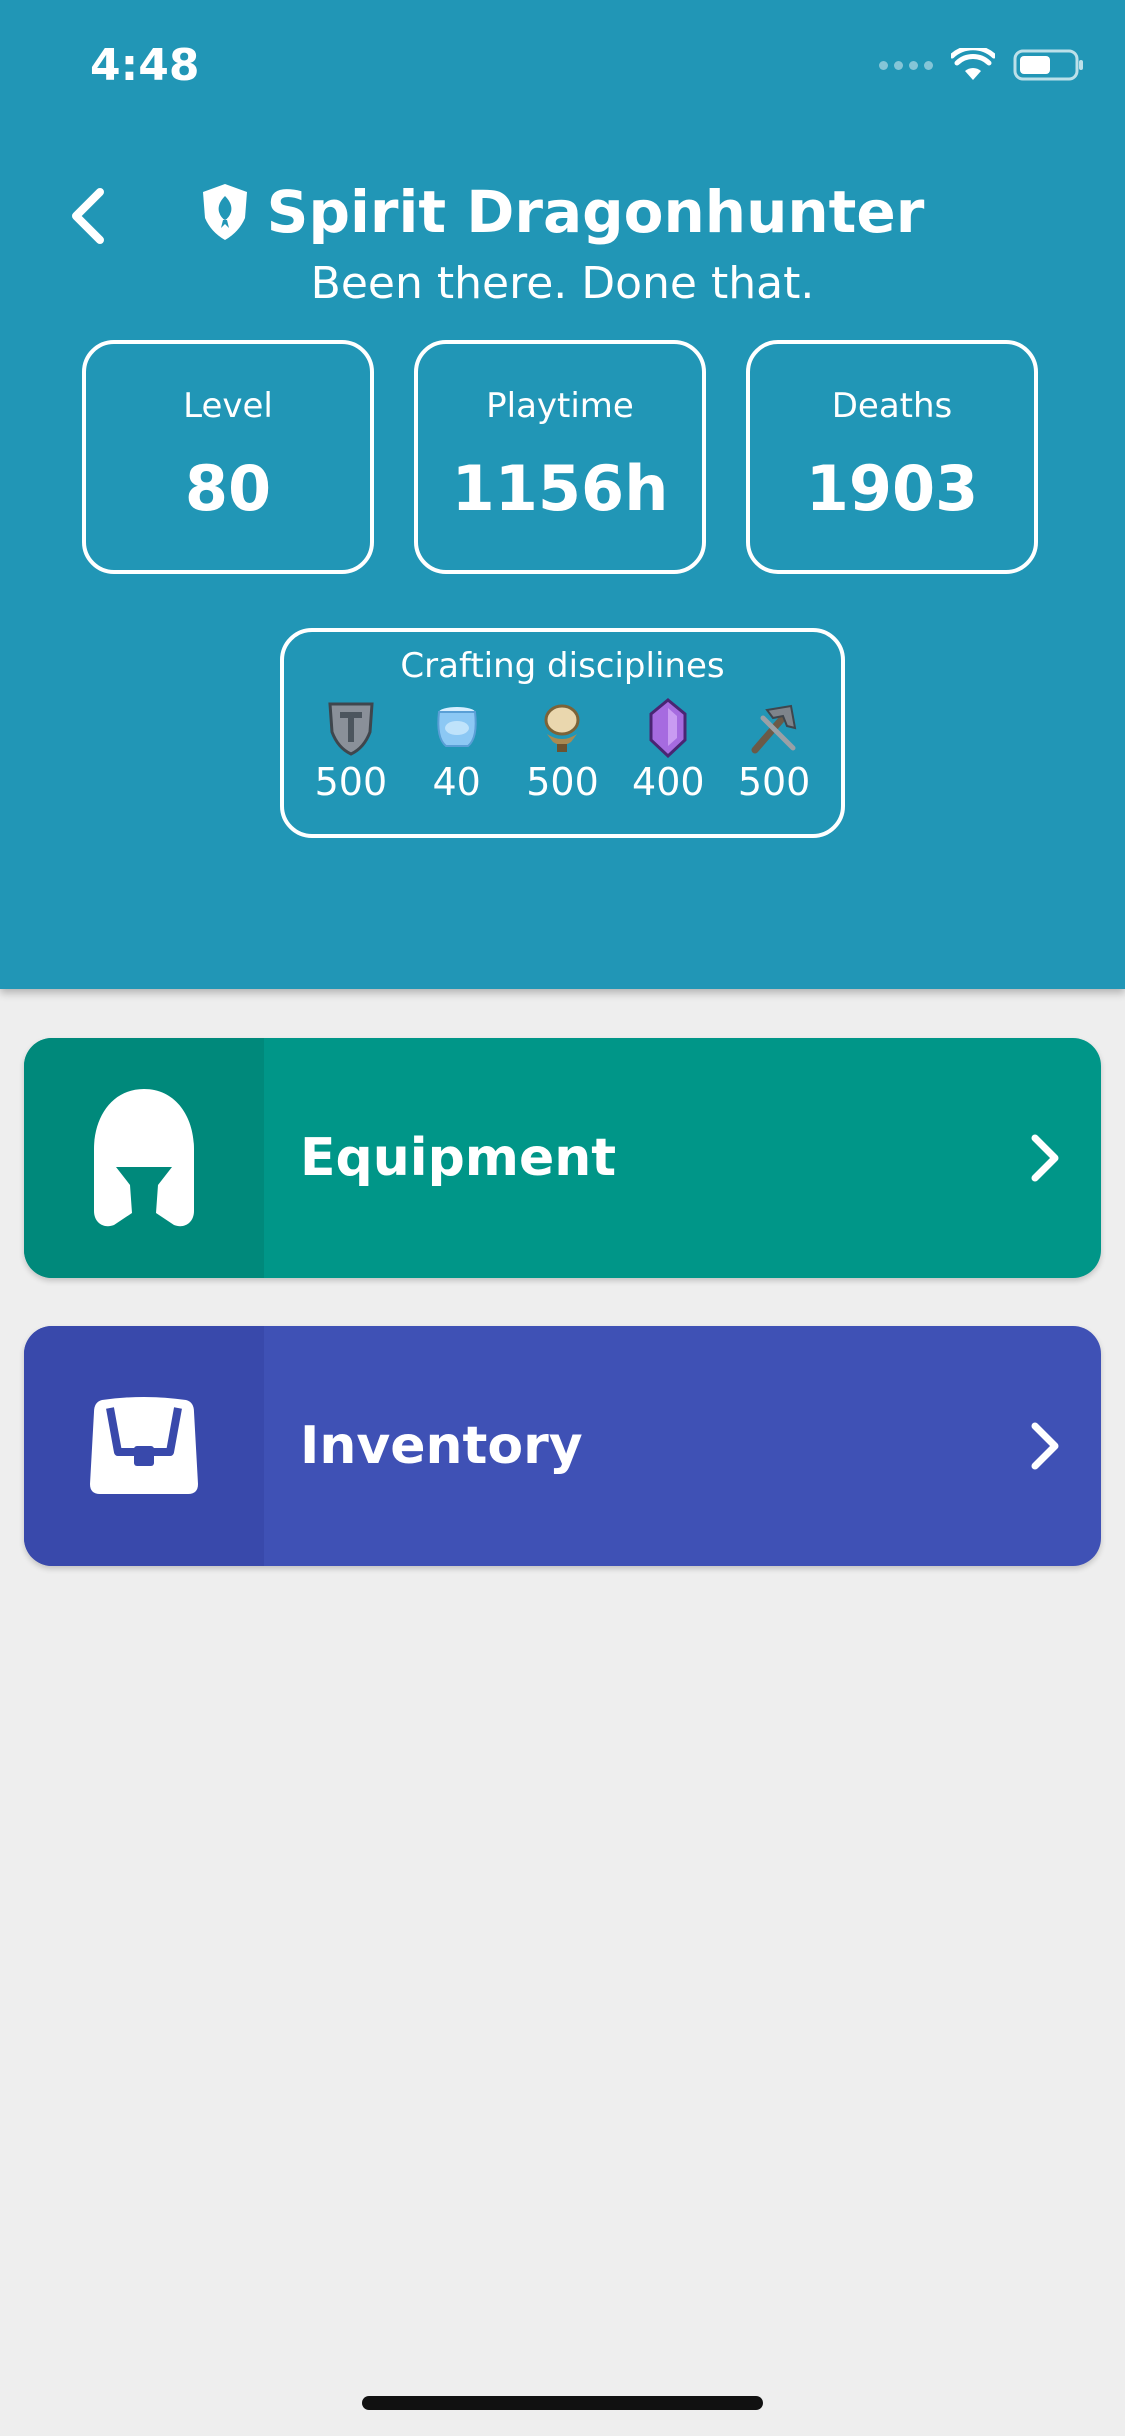 This screenshot has width=1125, height=2436. I want to click on crafting-level: 40, so click(456, 782).